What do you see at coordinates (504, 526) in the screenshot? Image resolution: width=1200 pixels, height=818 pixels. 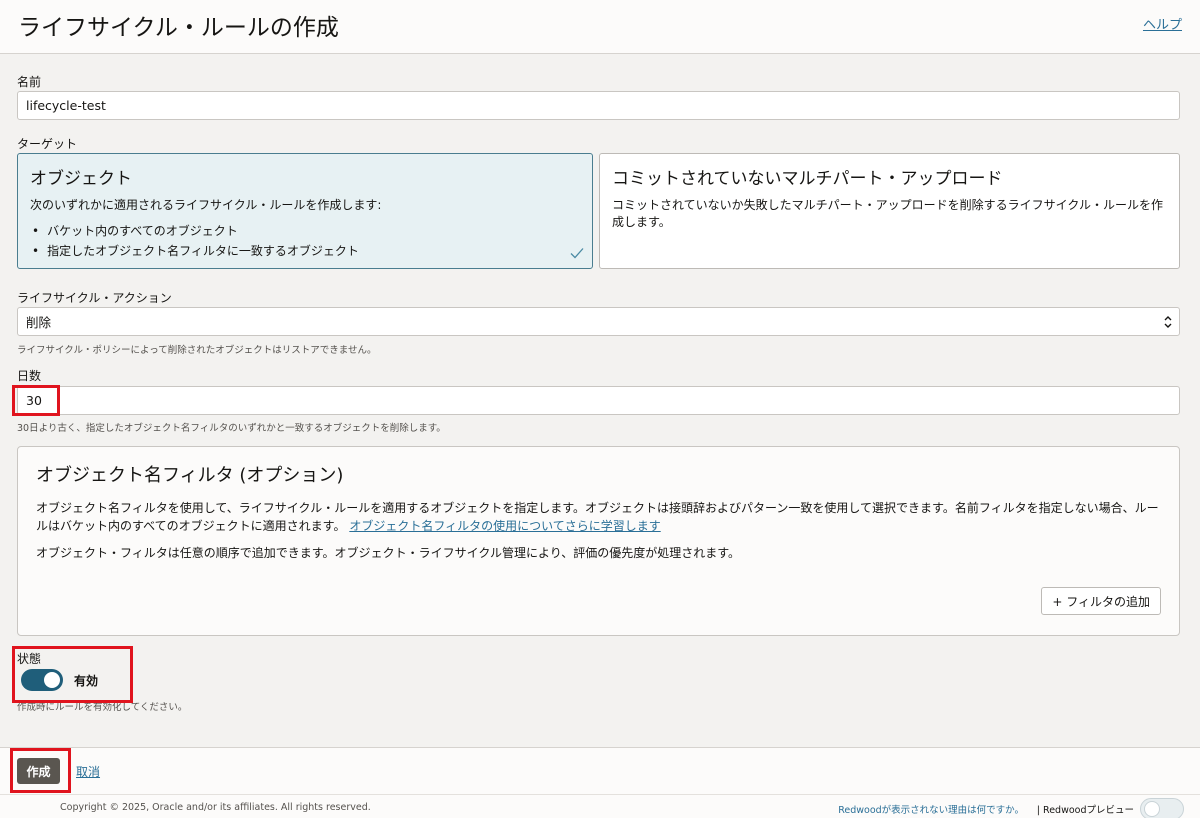 I see `filter-learn-more-link: オブジェクト名フィルタの使用についてさらに学習します` at bounding box center [504, 526].